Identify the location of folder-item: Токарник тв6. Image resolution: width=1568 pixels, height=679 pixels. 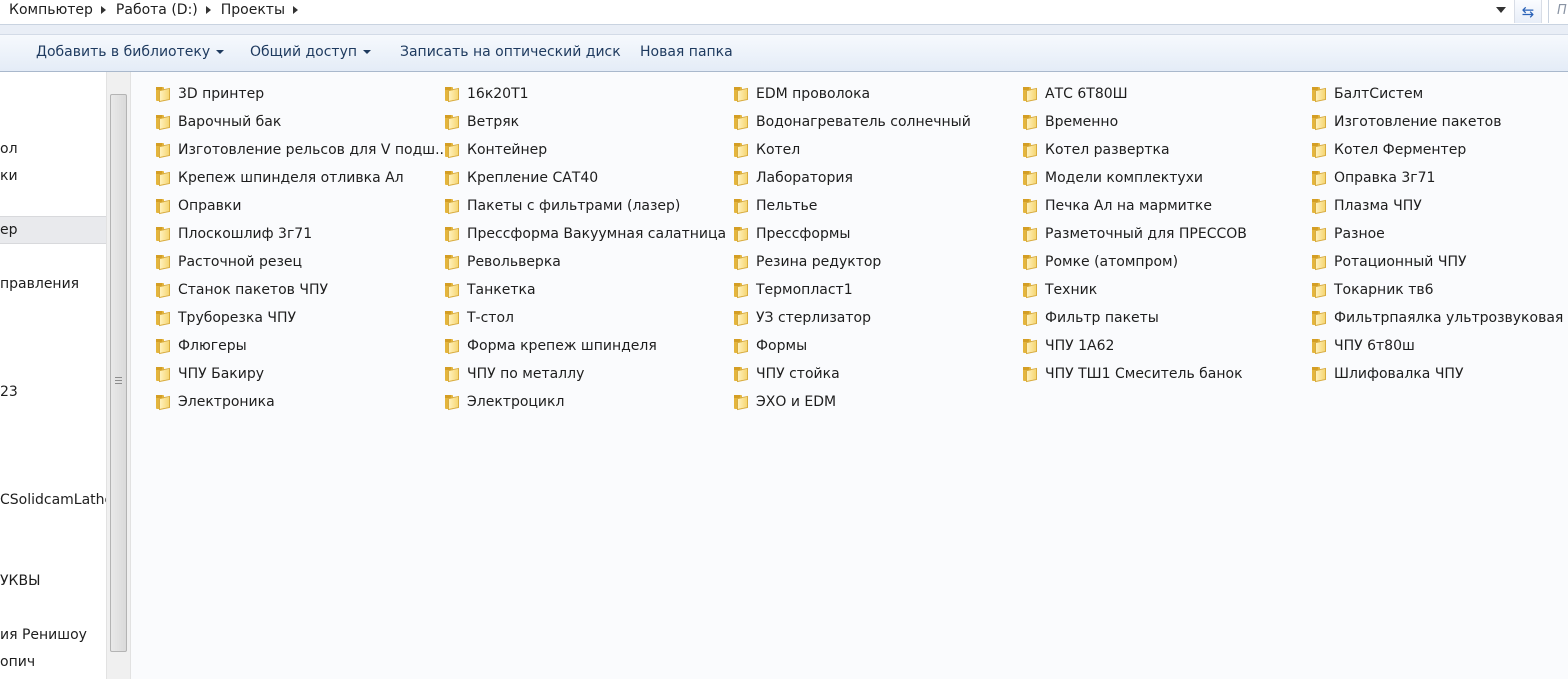
(1373, 290).